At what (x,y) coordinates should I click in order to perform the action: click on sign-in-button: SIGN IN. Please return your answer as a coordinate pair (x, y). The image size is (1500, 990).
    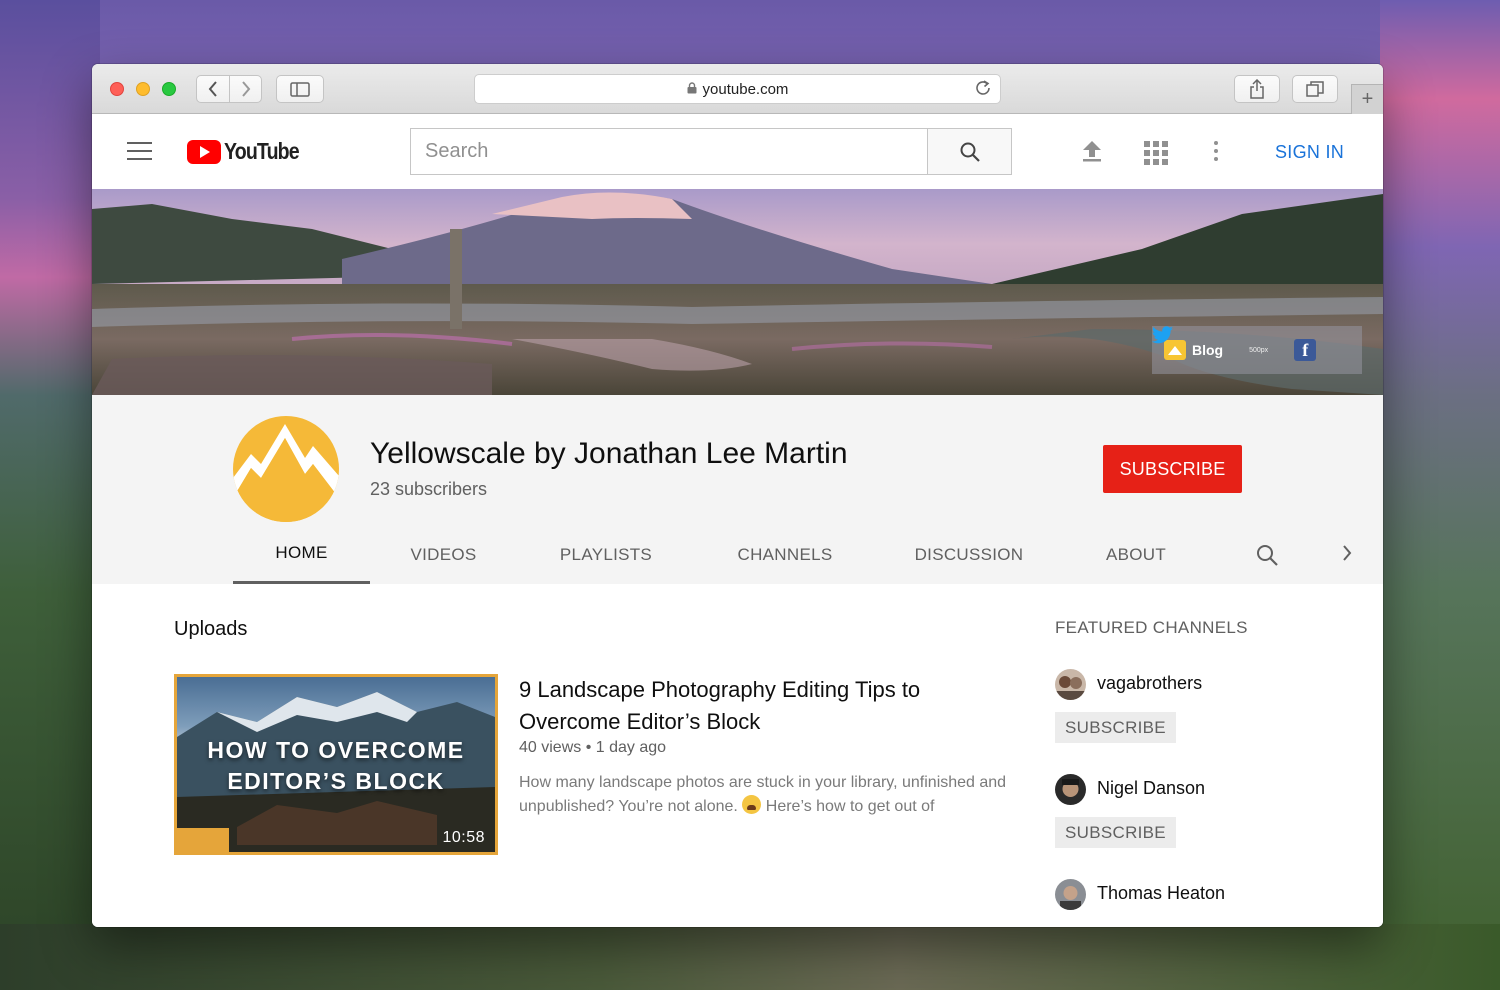
    Looking at the image, I should click on (1309, 152).